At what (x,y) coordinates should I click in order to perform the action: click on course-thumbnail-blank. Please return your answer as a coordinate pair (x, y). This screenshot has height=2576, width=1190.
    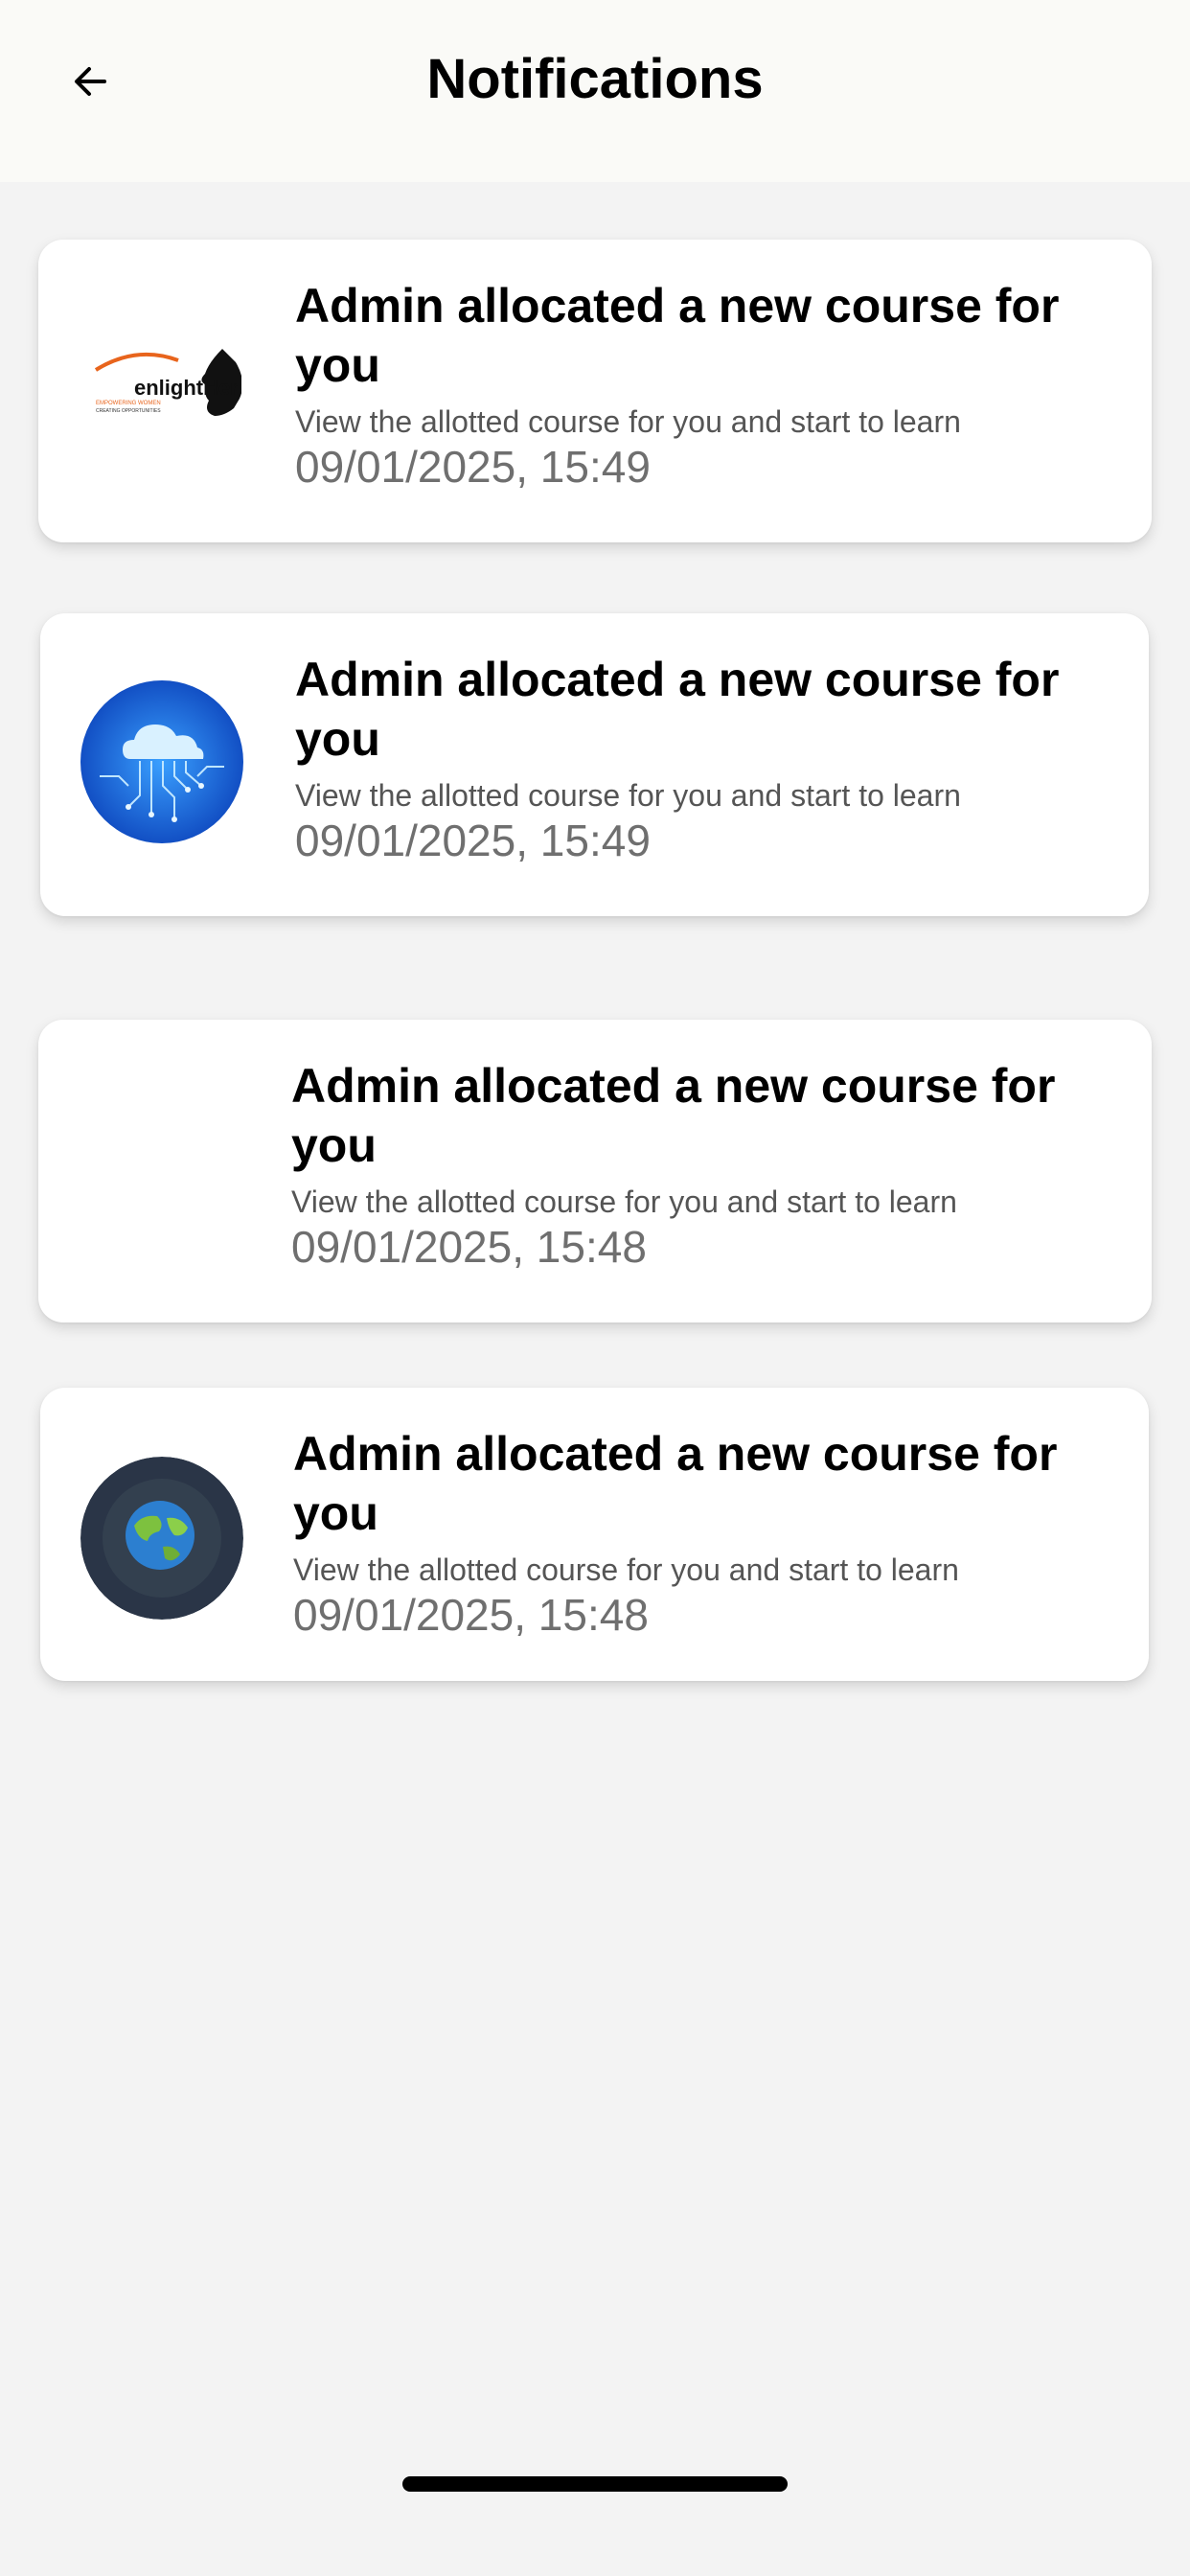
    Looking at the image, I should click on (160, 1166).